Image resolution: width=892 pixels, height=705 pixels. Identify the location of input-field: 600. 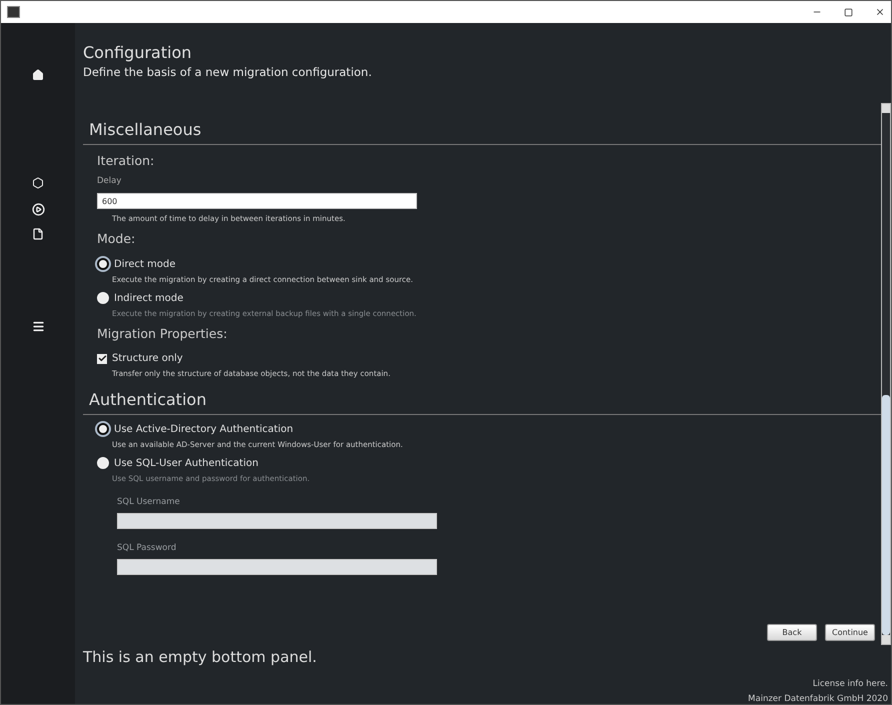
(257, 201).